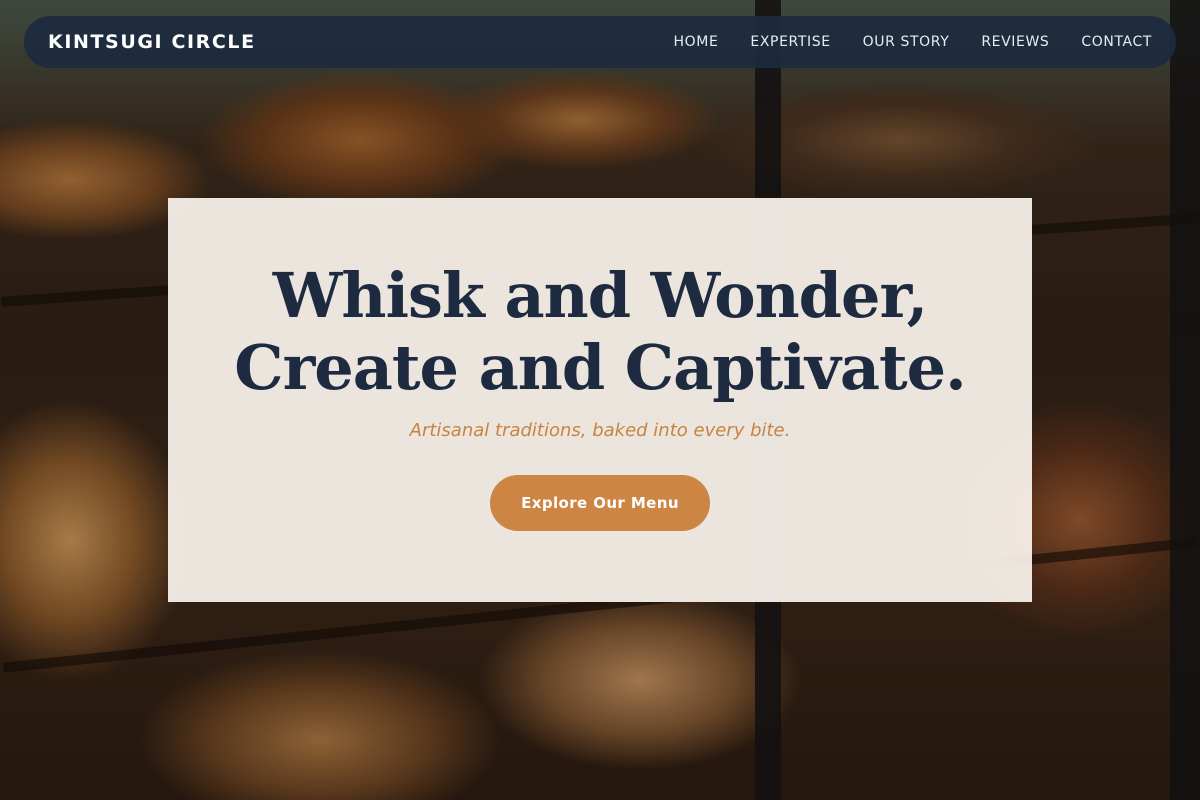  I want to click on brand-logo-link: KINTSUGI CIRCLE, so click(152, 42).